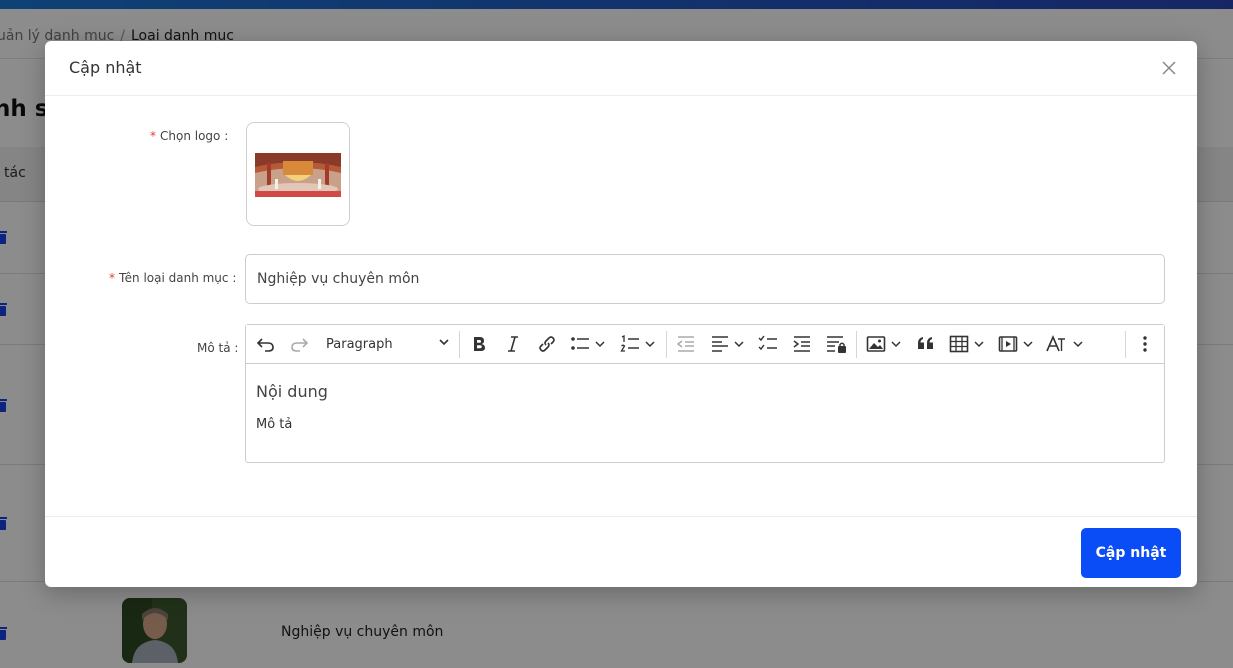 Image resolution: width=1233 pixels, height=668 pixels. What do you see at coordinates (638, 344) in the screenshot?
I see `numbered-list-icon` at bounding box center [638, 344].